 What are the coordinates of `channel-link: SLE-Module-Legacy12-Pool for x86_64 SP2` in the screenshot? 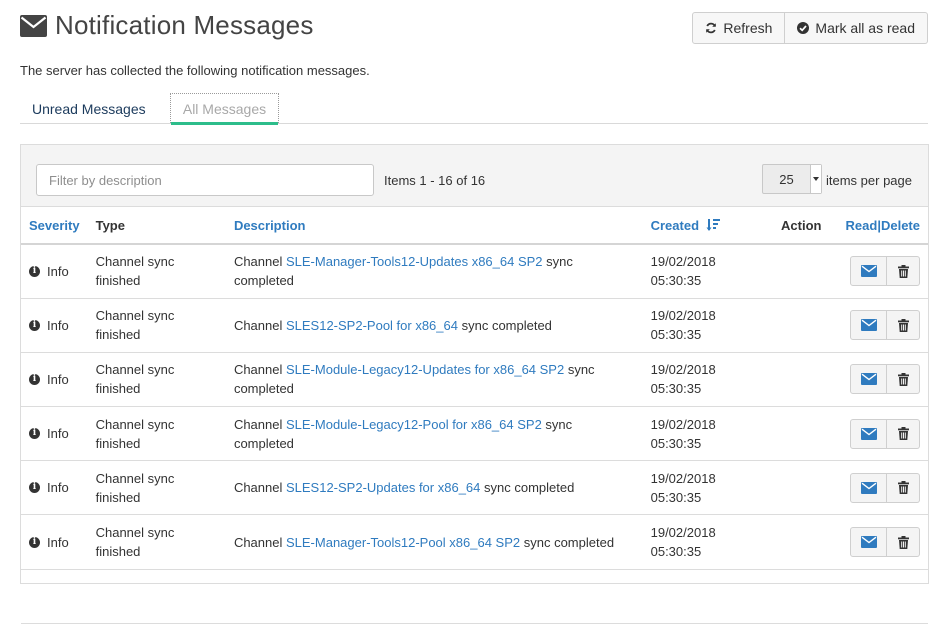 It's located at (414, 424).